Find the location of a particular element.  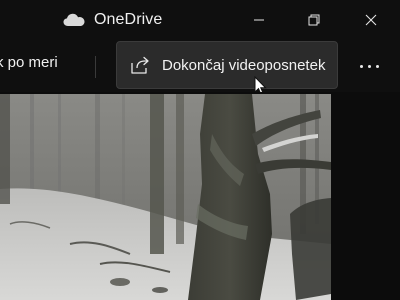

cloud-icon is located at coordinates (74, 19).